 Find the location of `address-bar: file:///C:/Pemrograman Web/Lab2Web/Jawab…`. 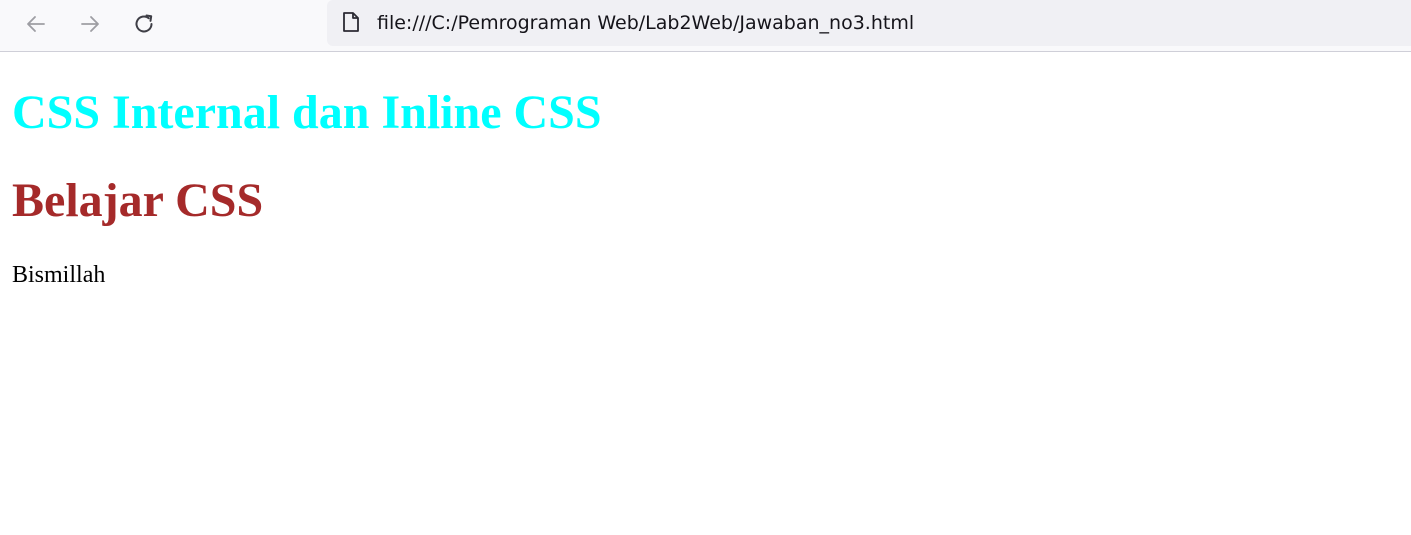

address-bar: file:///C:/Pemrograman Web/Lab2Web/Jawab… is located at coordinates (869, 23).